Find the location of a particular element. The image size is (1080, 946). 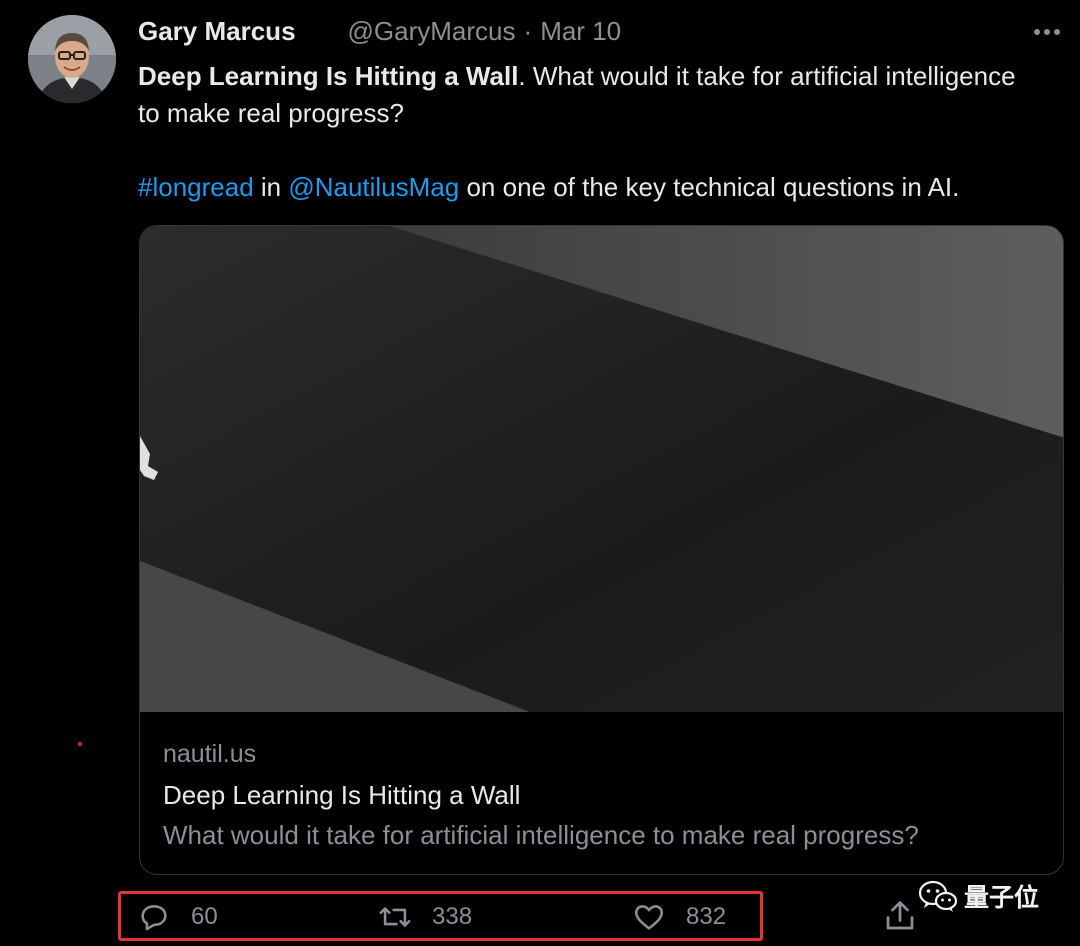

tweet-text-in: in is located at coordinates (271, 187).